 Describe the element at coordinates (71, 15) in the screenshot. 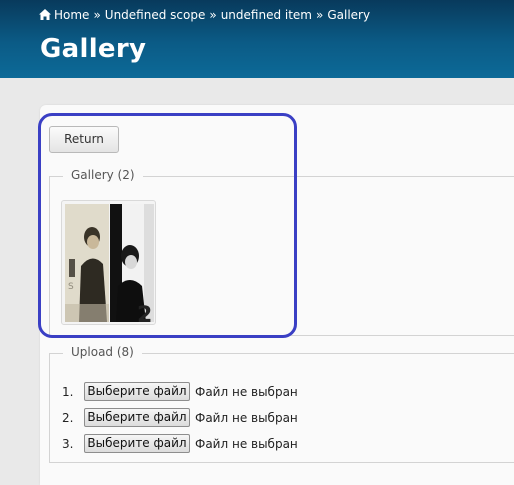

I see `breadcrumb-home: Home` at that location.